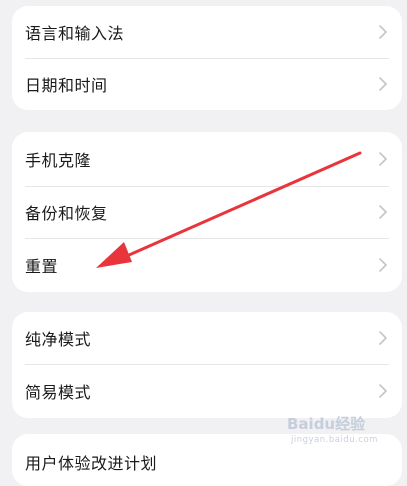 This screenshot has height=486, width=407. Describe the element at coordinates (58, 339) in the screenshot. I see `setting-item-label: 纯净模式` at that location.